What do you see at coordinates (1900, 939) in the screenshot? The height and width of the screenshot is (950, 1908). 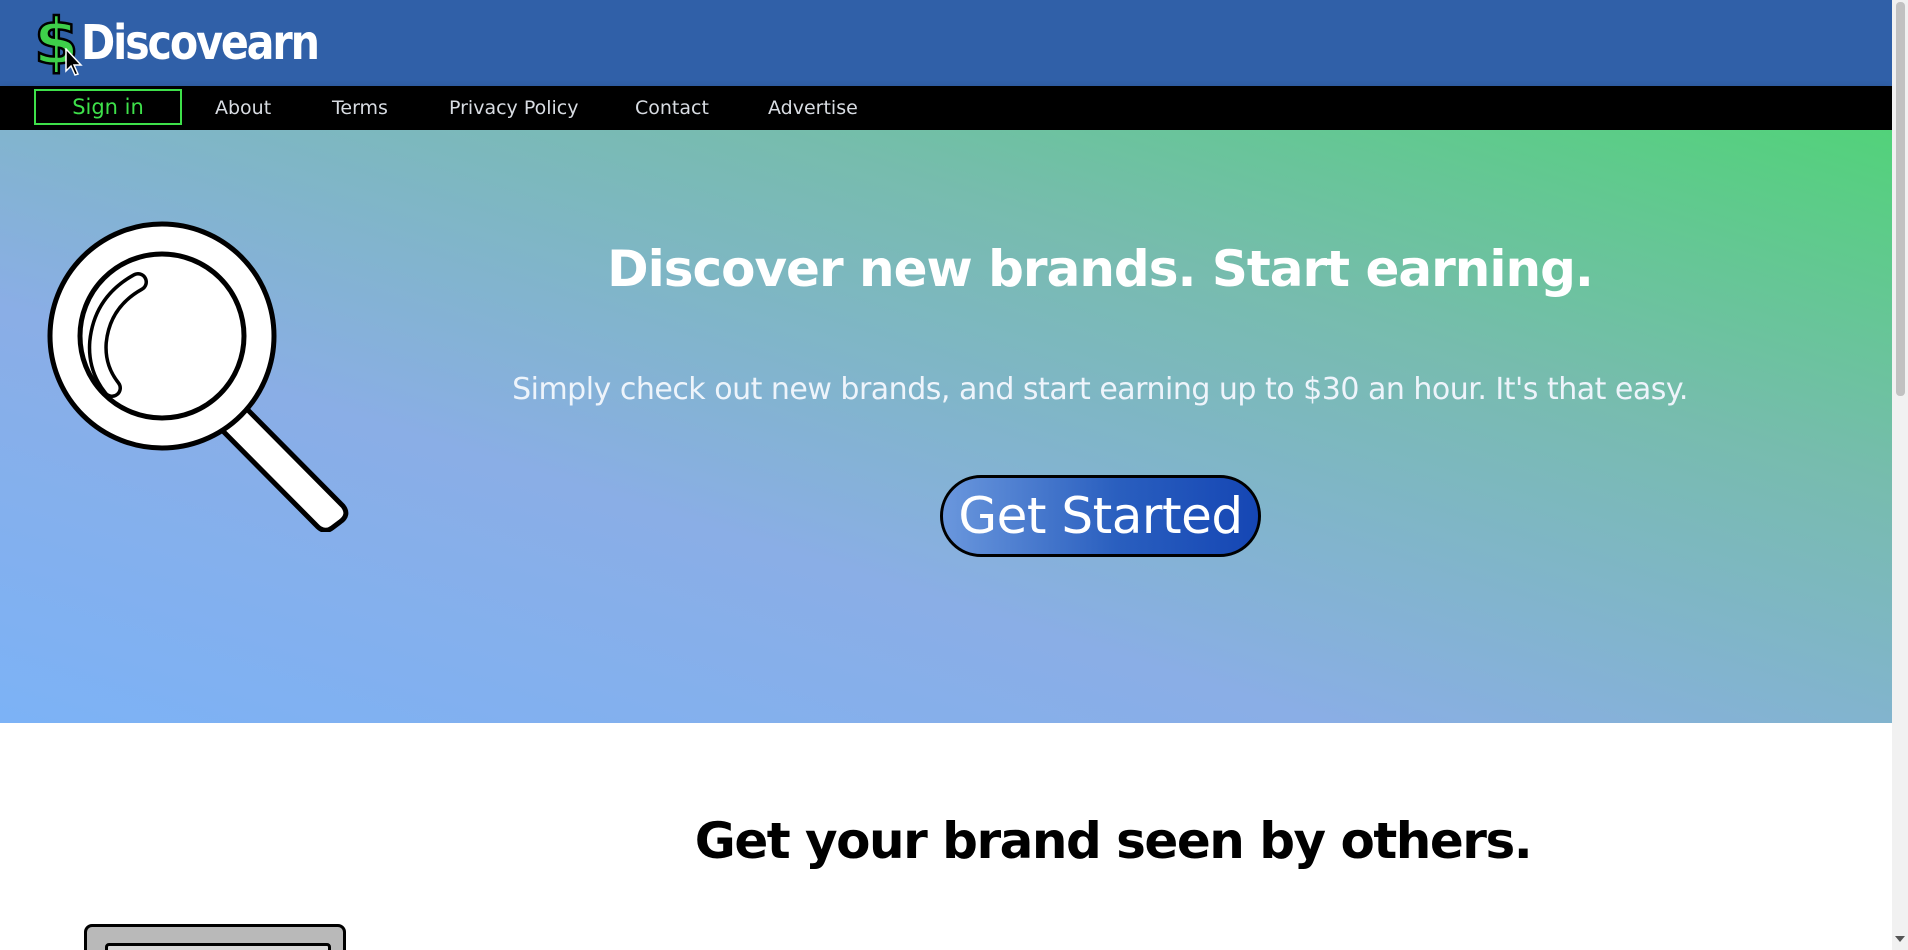 I see `scroll-down-arrow-icon` at bounding box center [1900, 939].